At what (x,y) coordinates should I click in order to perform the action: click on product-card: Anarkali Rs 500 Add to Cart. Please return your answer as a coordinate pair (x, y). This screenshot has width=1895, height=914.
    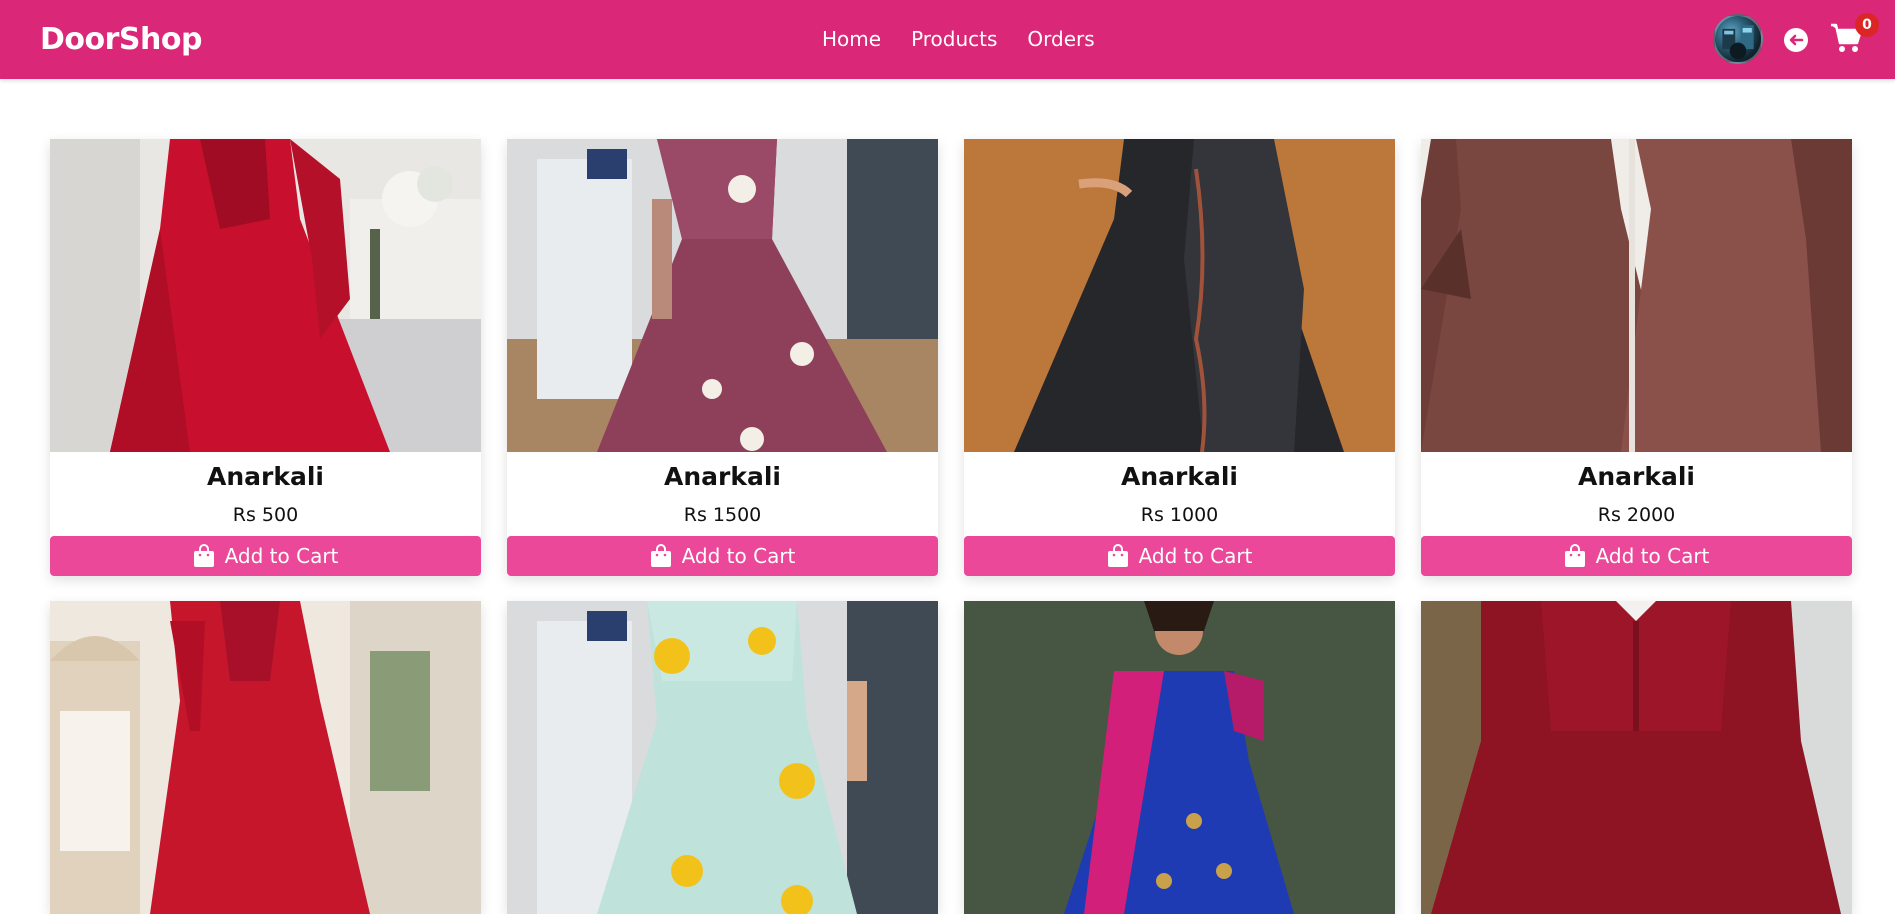
    Looking at the image, I should click on (265, 357).